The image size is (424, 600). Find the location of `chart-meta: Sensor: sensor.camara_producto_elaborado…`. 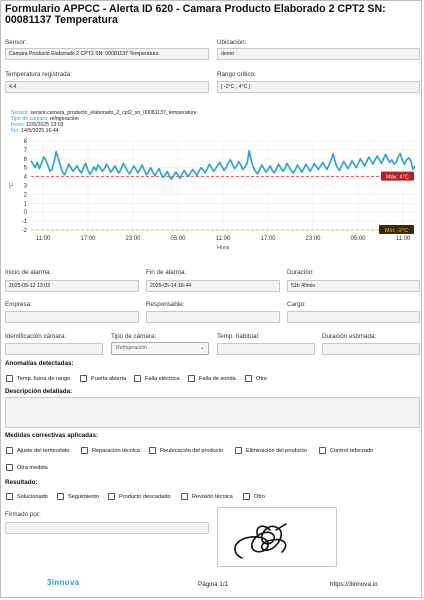

chart-meta: Sensor: sensor.camara_producto_elaborado… is located at coordinates (104, 122).